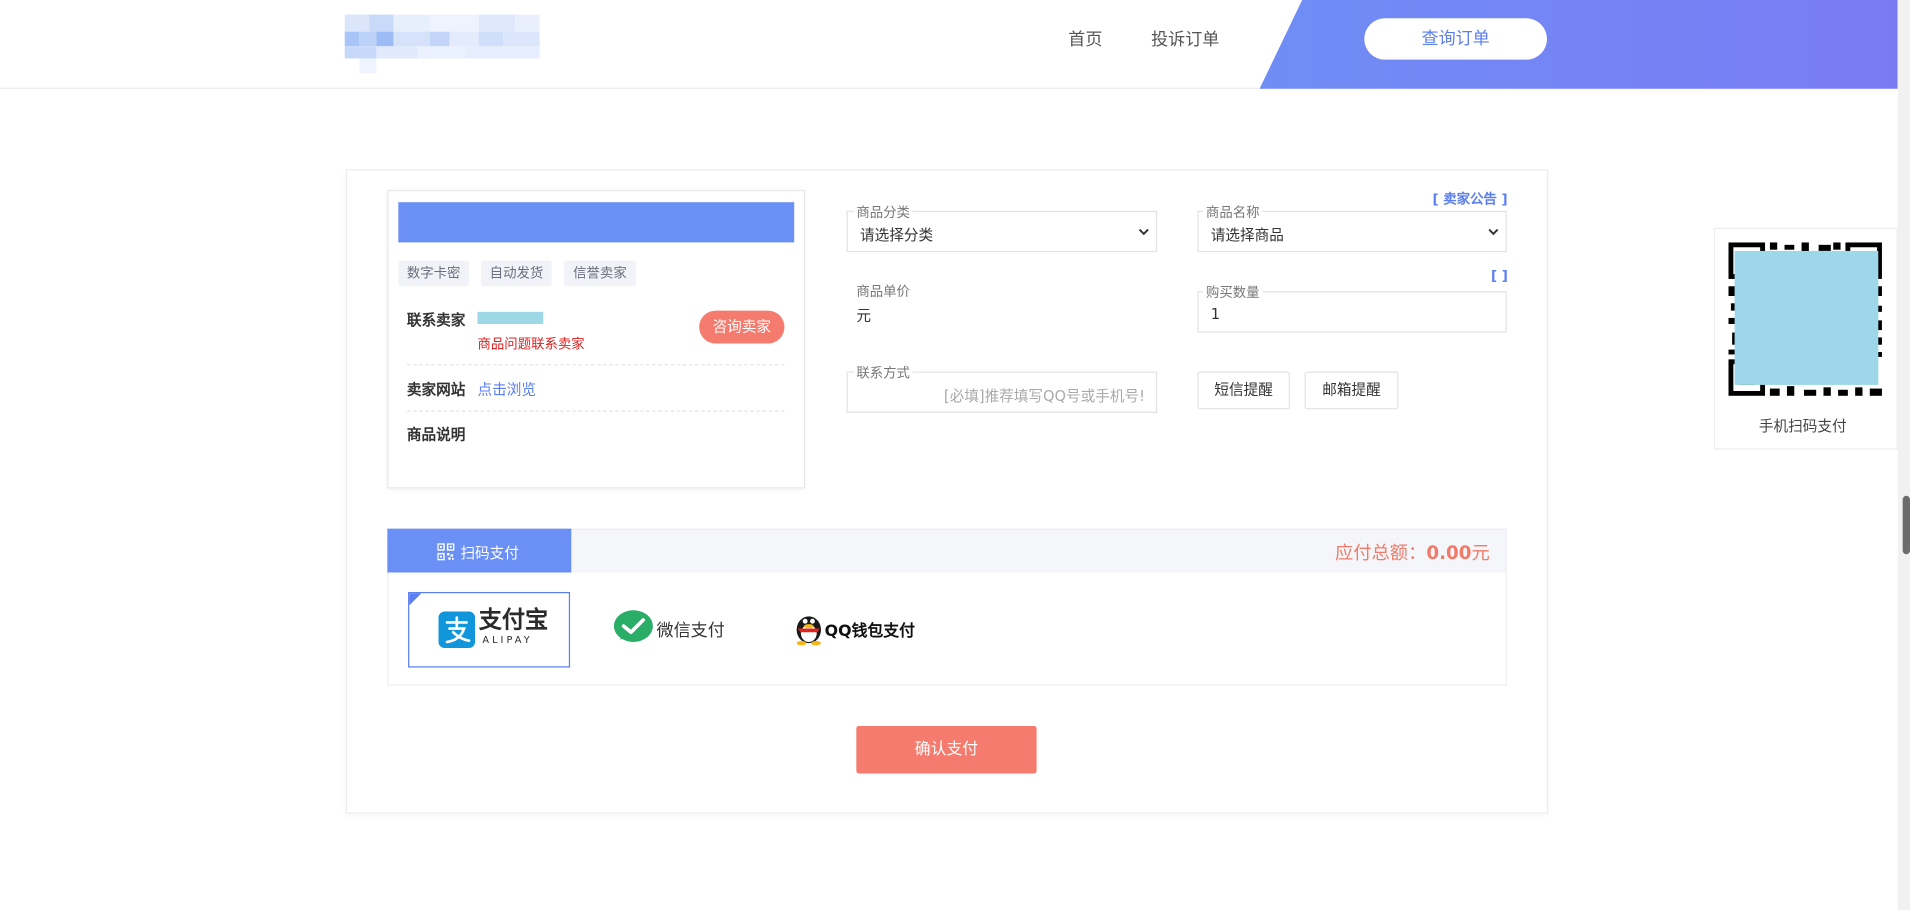 This screenshot has width=1910, height=910. What do you see at coordinates (1215, 314) in the screenshot?
I see `quantity-value: 1` at bounding box center [1215, 314].